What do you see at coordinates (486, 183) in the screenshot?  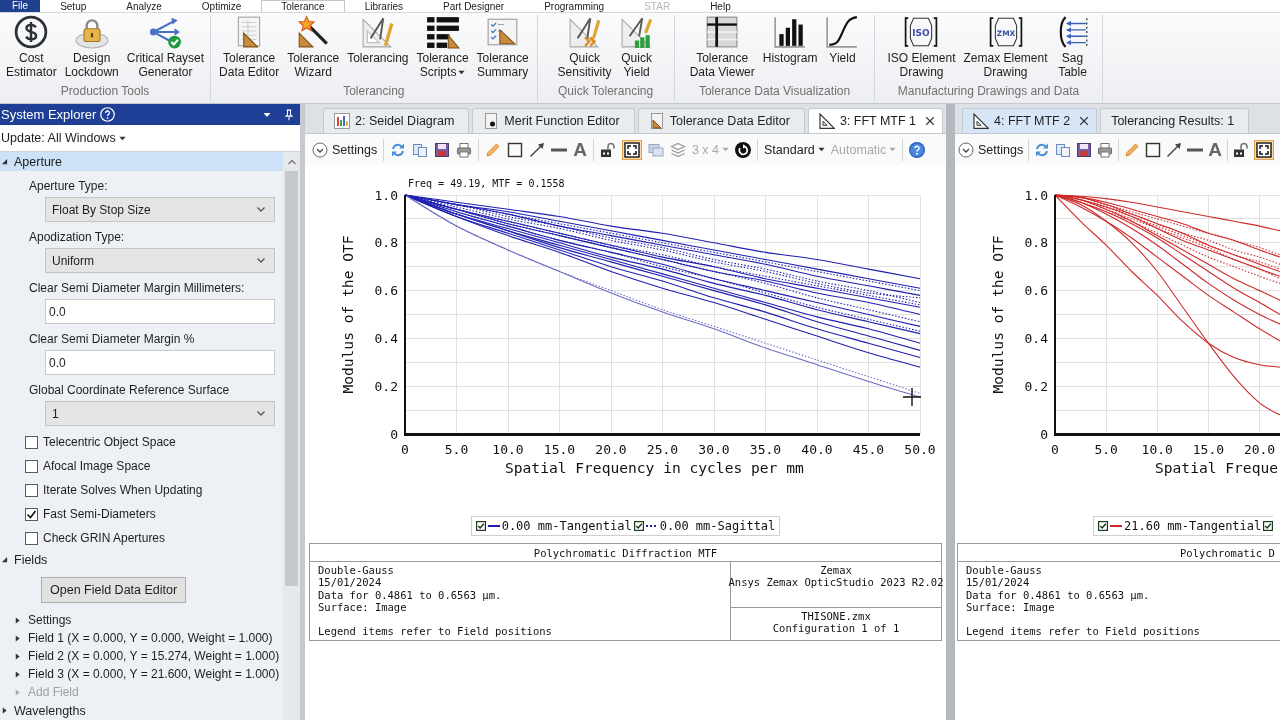 I see `cursor-readout: Freq = 49.19, MTF = 0.1558` at bounding box center [486, 183].